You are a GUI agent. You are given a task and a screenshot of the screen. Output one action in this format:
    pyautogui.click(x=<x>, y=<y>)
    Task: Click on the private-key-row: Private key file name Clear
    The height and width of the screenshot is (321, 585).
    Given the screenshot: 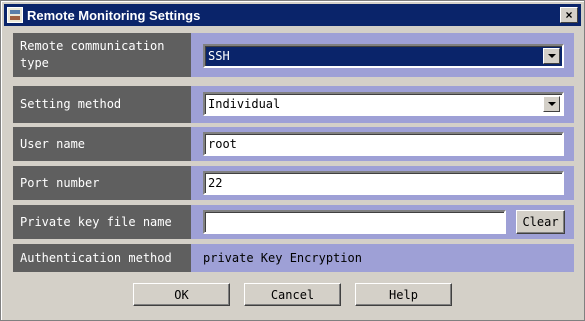 What is the action you would take?
    pyautogui.click(x=293, y=222)
    